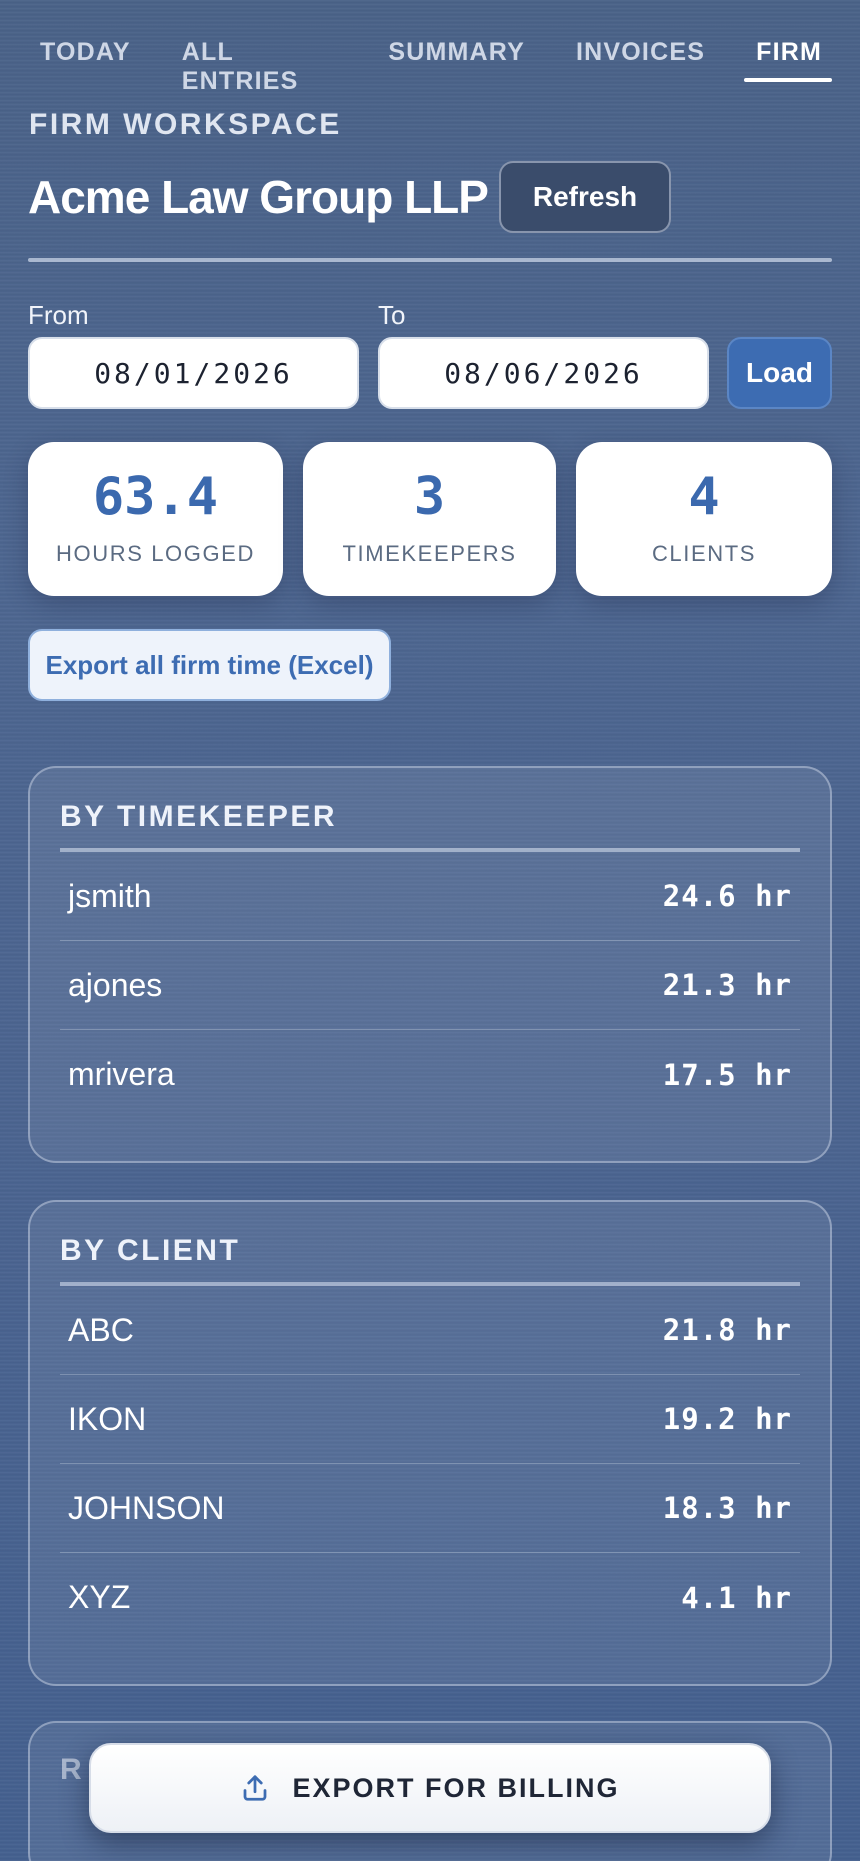 This screenshot has width=860, height=1861. I want to click on list-item: mrivera 17.5 hr, so click(430, 1074).